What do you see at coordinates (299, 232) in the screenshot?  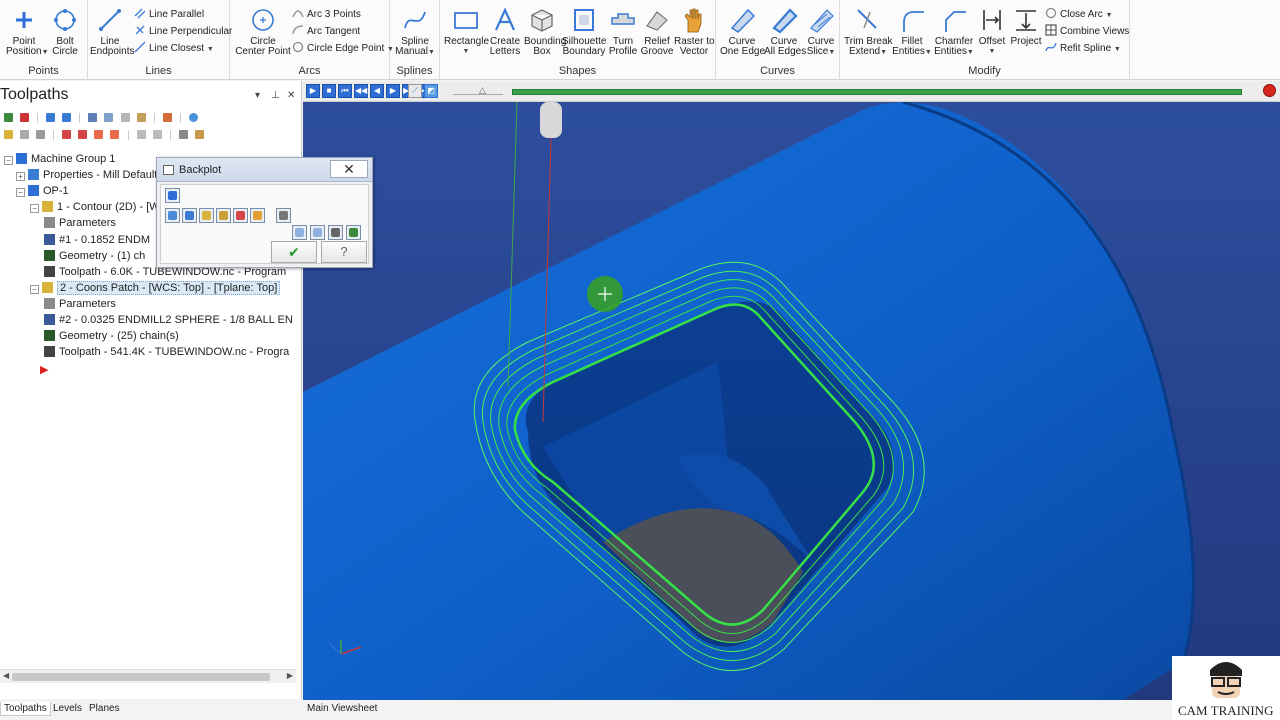 I see `path-options-button` at bounding box center [299, 232].